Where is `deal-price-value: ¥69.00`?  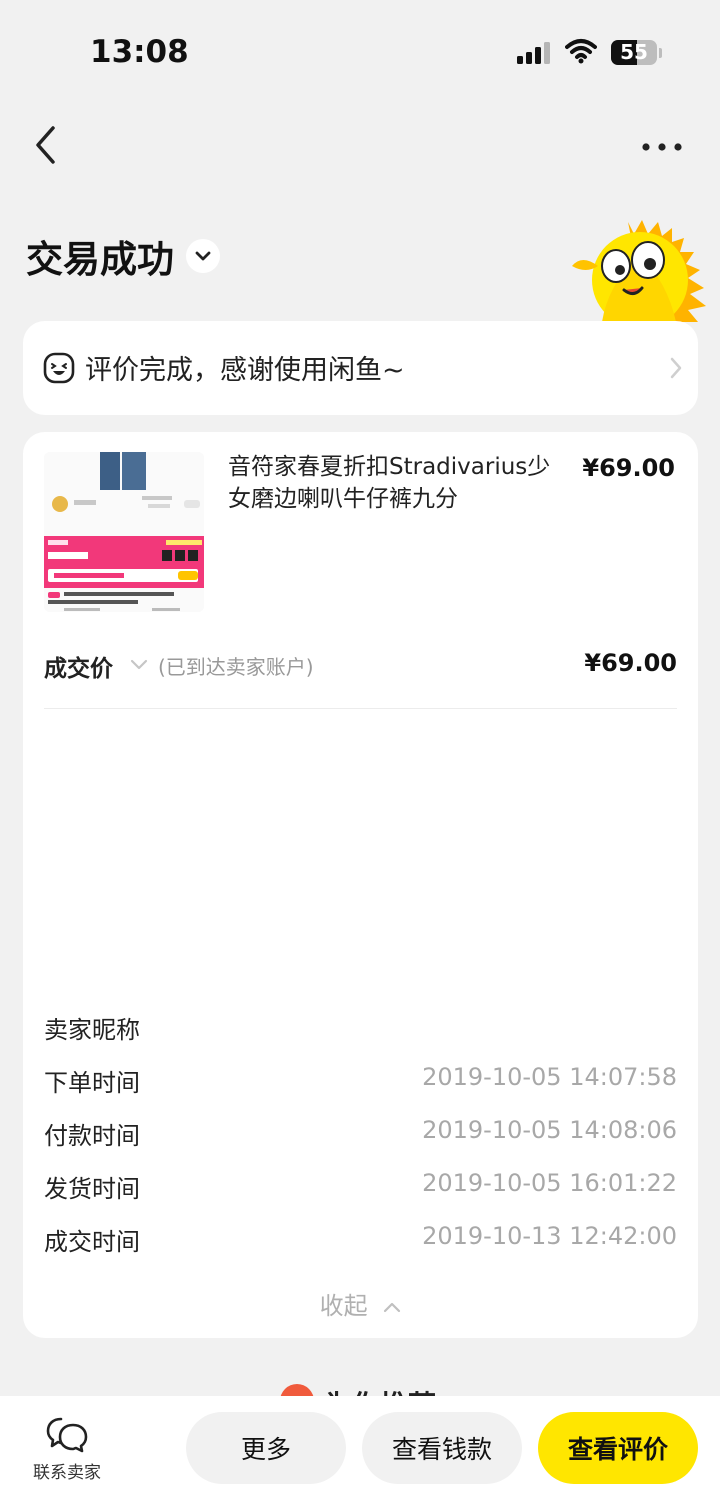
deal-price-value: ¥69.00 is located at coordinates (630, 663).